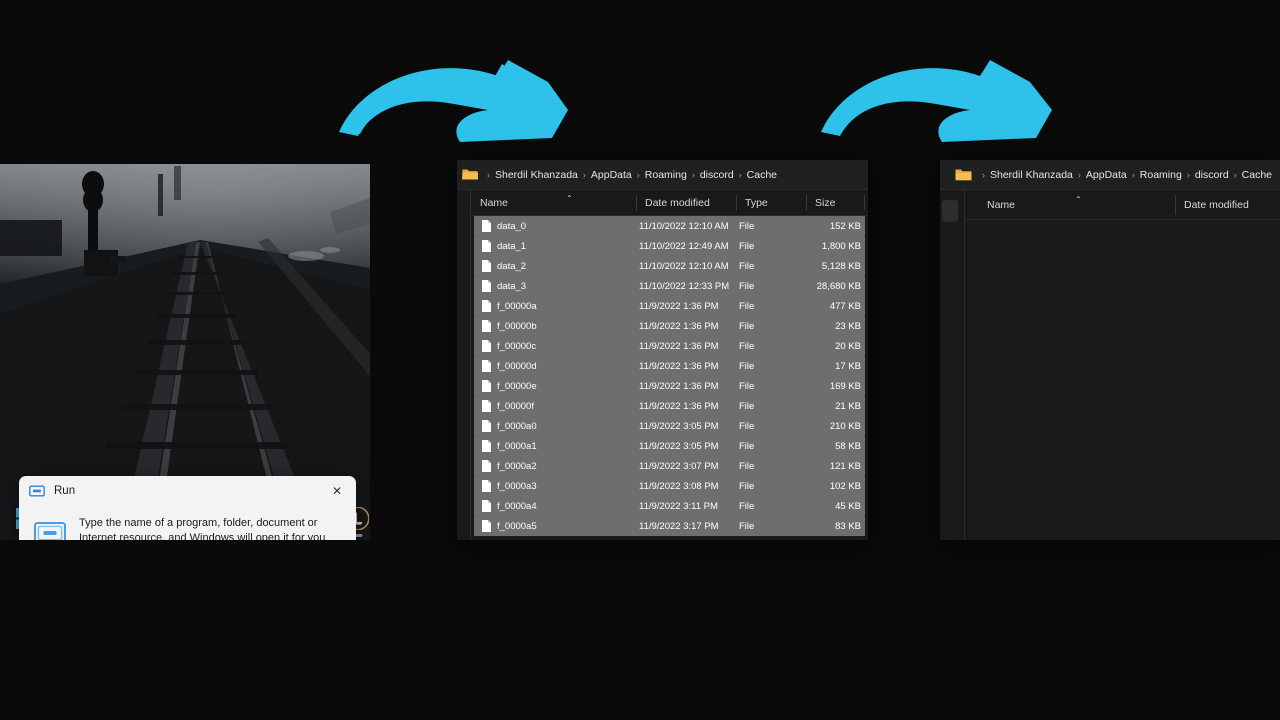 The width and height of the screenshot is (1280, 720). What do you see at coordinates (556, 406) in the screenshot?
I see `cell-name: f_00000f` at bounding box center [556, 406].